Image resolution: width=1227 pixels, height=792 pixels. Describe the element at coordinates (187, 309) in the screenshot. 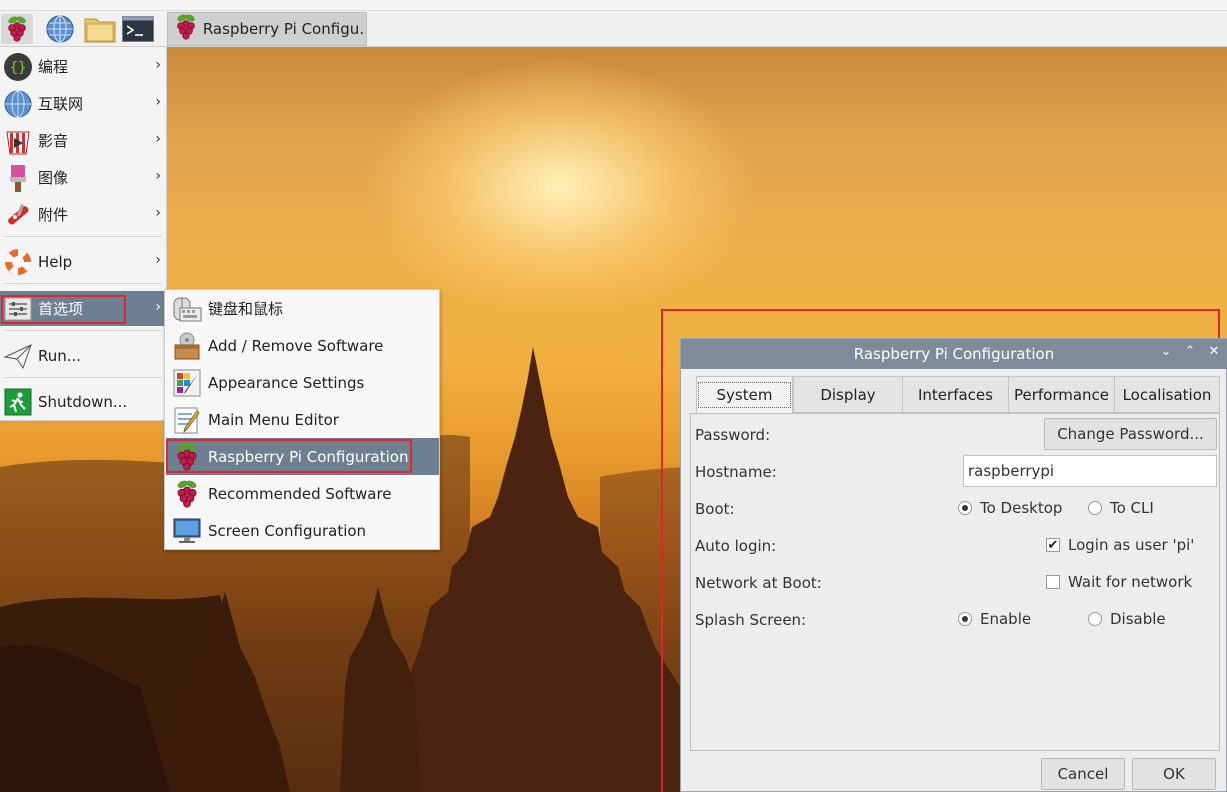

I see `keyboard-mouse-icon` at that location.